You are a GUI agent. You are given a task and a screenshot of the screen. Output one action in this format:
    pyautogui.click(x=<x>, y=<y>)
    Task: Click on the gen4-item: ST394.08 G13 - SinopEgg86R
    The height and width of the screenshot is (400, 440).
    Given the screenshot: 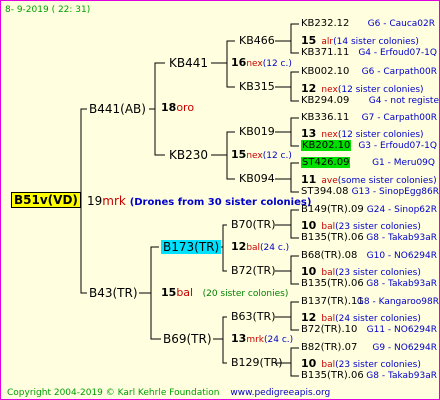 What is the action you would take?
    pyautogui.click(x=370, y=192)
    